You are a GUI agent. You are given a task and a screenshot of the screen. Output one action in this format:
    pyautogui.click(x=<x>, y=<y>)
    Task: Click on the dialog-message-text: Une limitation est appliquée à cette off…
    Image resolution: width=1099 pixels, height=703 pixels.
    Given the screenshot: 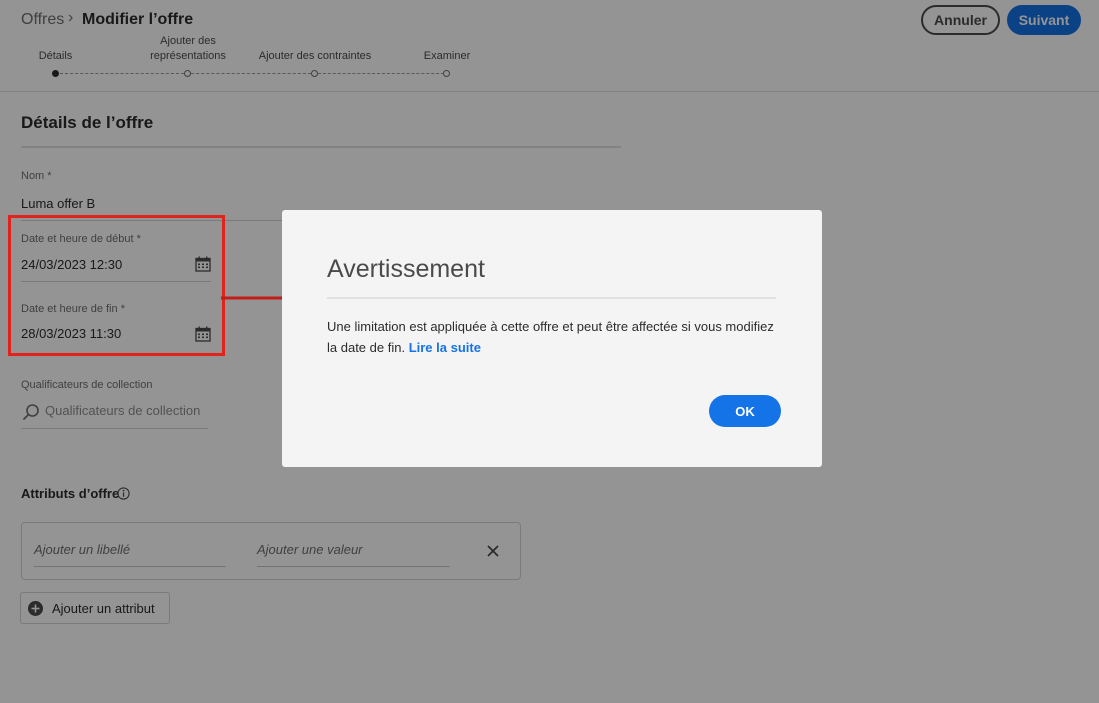 What is the action you would take?
    pyautogui.click(x=550, y=337)
    